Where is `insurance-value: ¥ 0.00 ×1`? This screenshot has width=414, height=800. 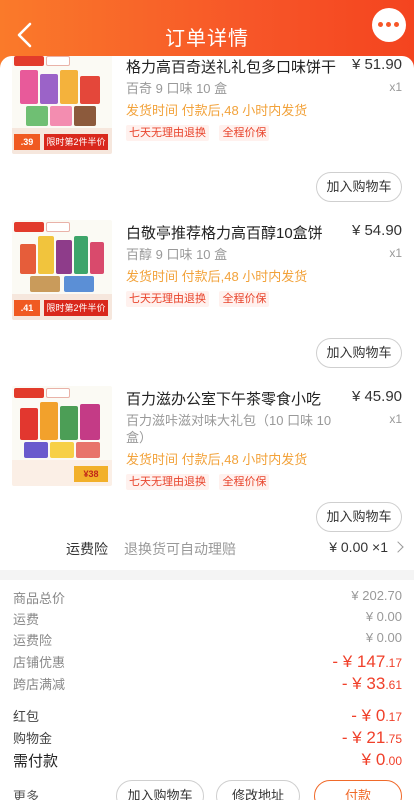
insurance-value: ¥ 0.00 ×1 is located at coordinates (358, 547).